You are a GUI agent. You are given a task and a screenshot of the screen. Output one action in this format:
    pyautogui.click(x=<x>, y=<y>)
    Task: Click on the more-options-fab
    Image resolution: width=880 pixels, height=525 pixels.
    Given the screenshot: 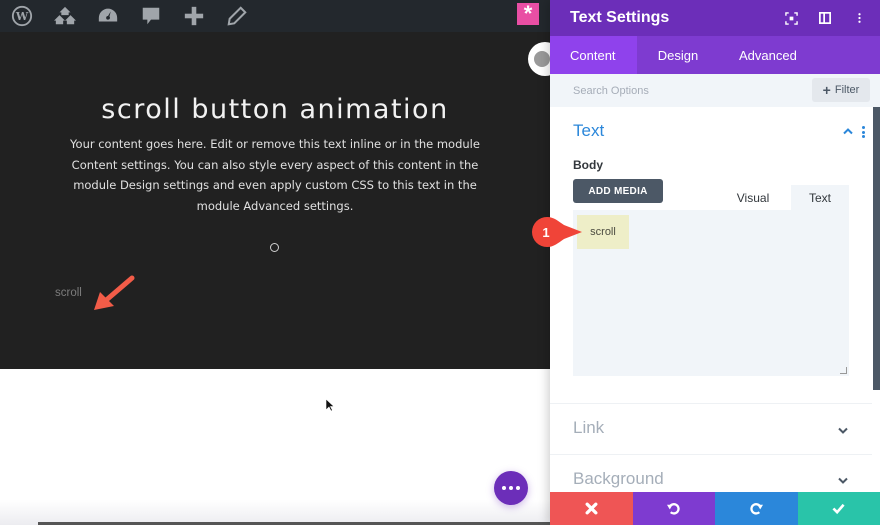 What is the action you would take?
    pyautogui.click(x=511, y=488)
    